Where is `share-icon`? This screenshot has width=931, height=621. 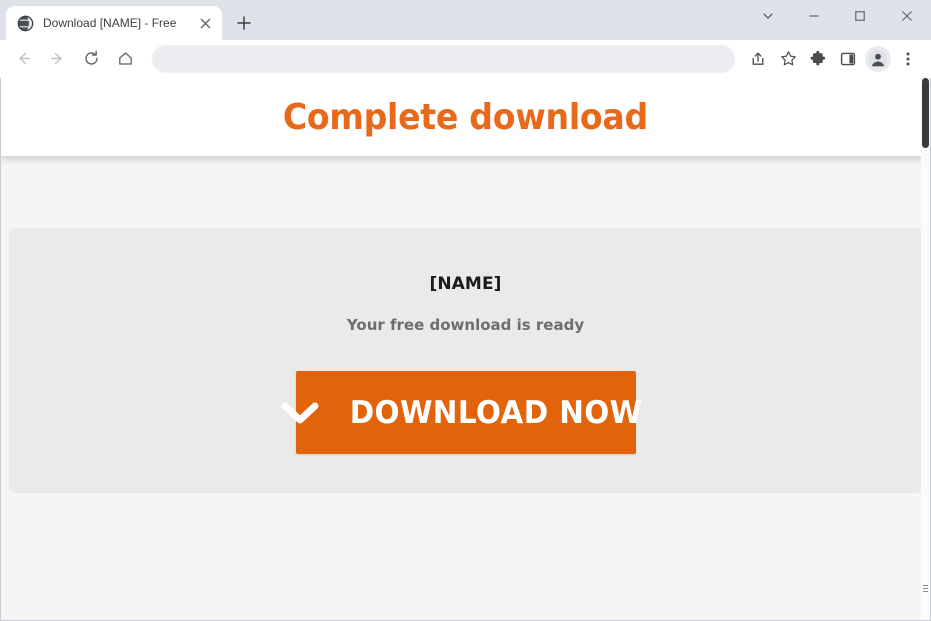
share-icon is located at coordinates (758, 59).